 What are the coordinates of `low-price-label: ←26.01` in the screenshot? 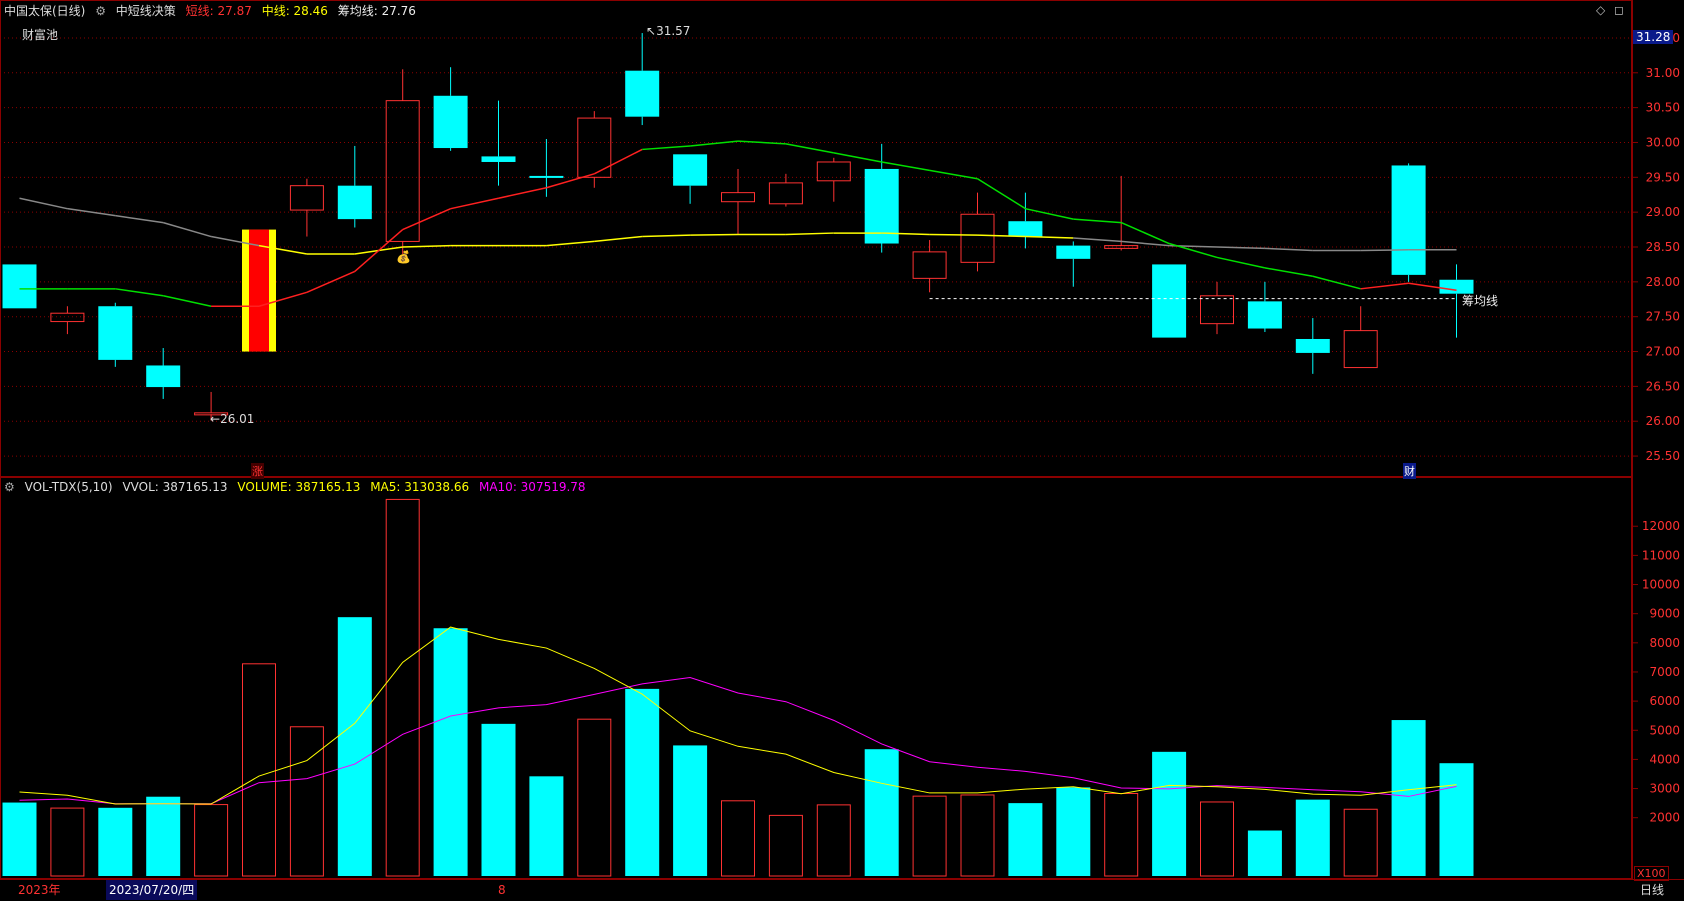 It's located at (232, 419).